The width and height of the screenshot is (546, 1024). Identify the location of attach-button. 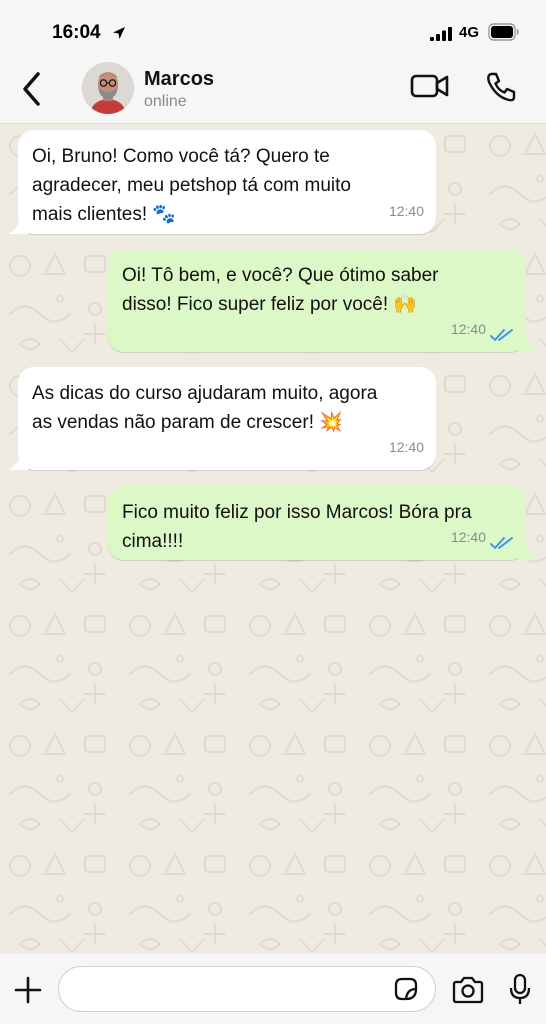
(28, 992).